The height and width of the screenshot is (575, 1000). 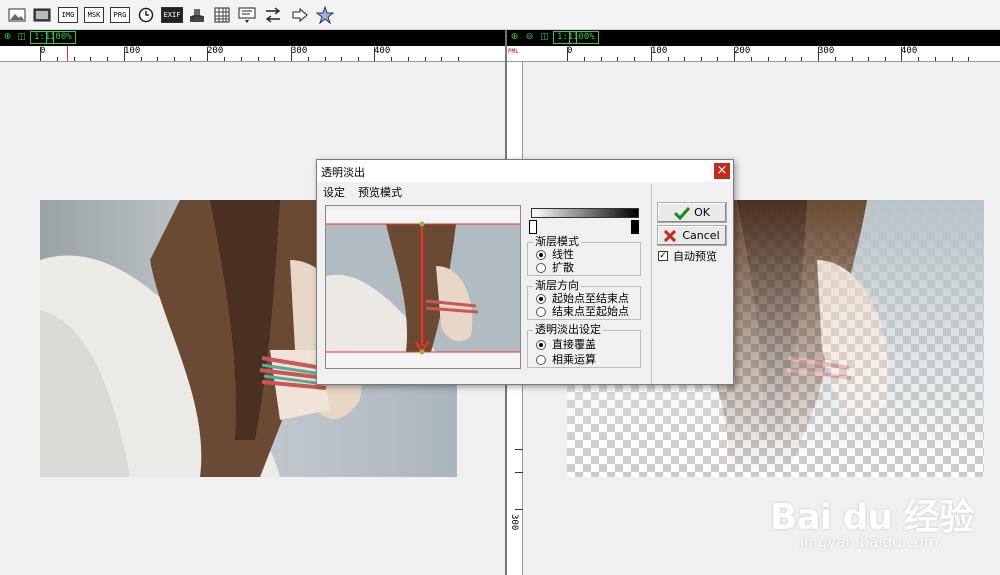 I want to click on radio-label: 扩散, so click(x=563, y=267).